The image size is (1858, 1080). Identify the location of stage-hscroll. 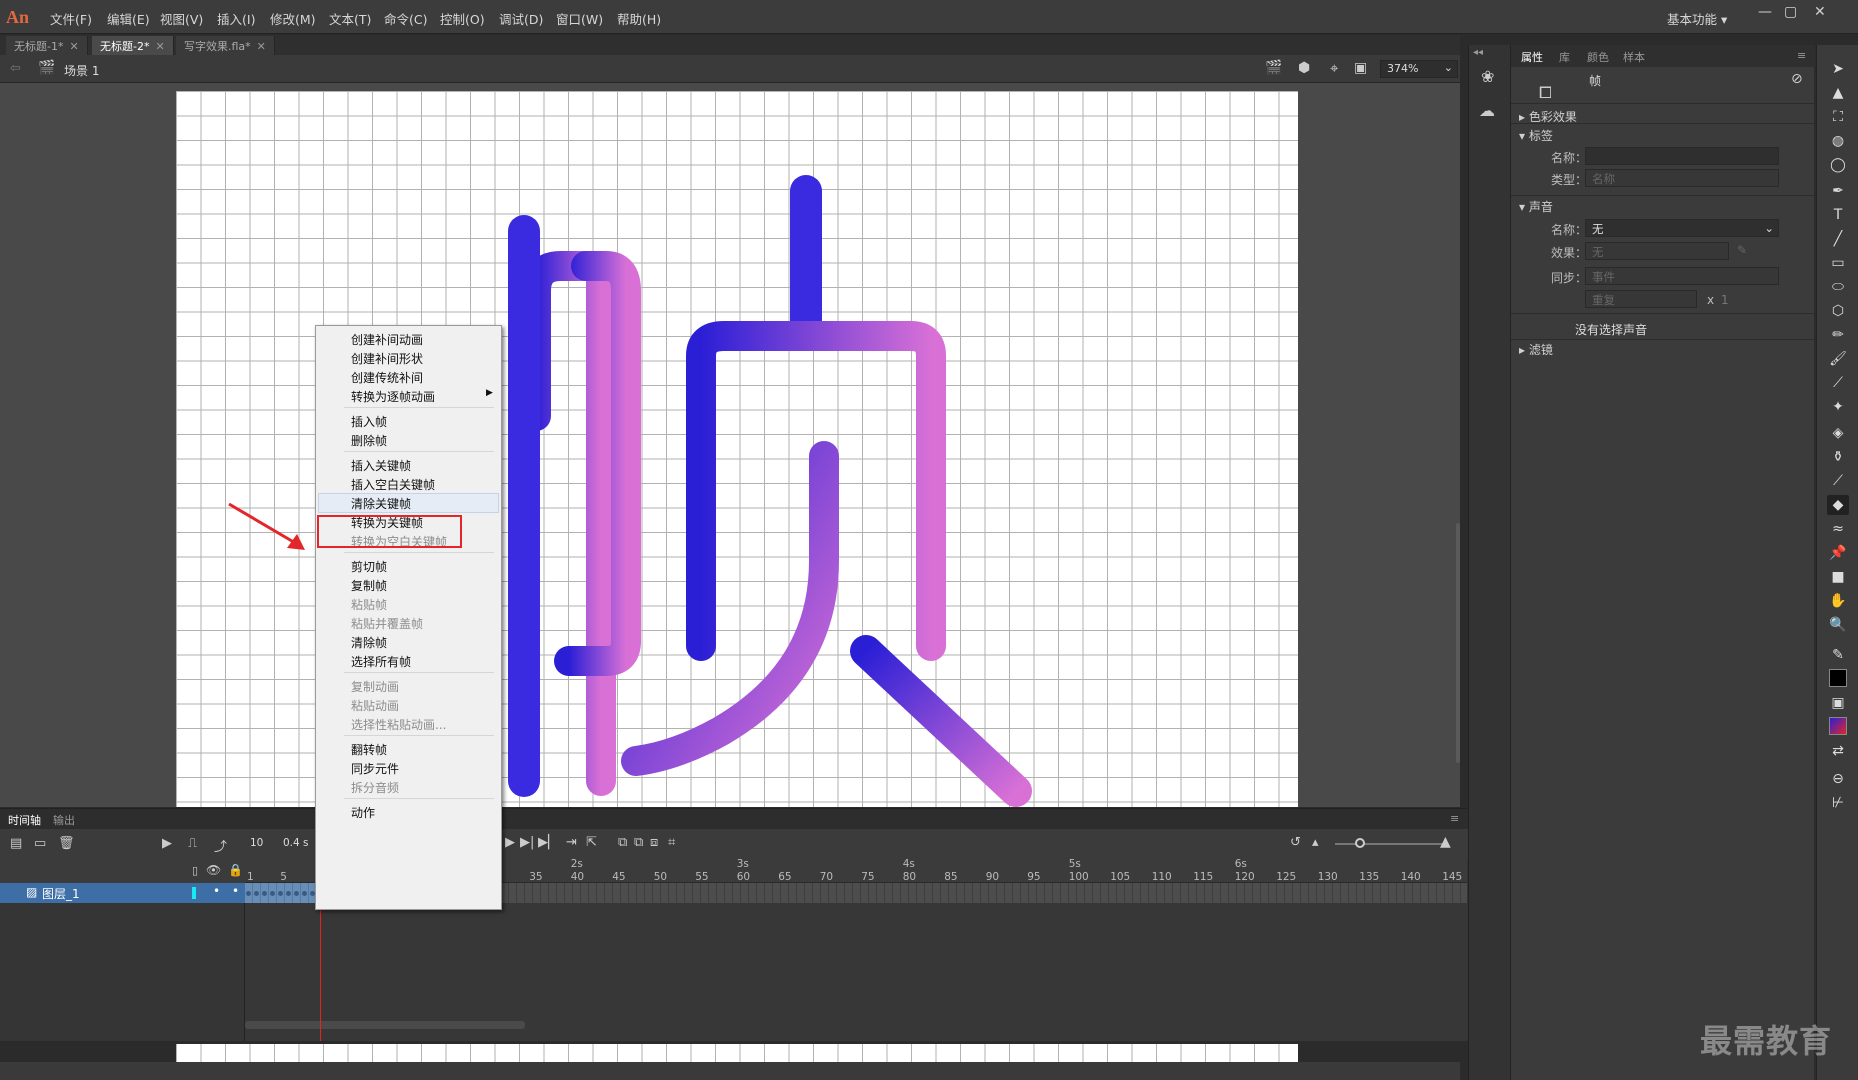
(730, 1071).